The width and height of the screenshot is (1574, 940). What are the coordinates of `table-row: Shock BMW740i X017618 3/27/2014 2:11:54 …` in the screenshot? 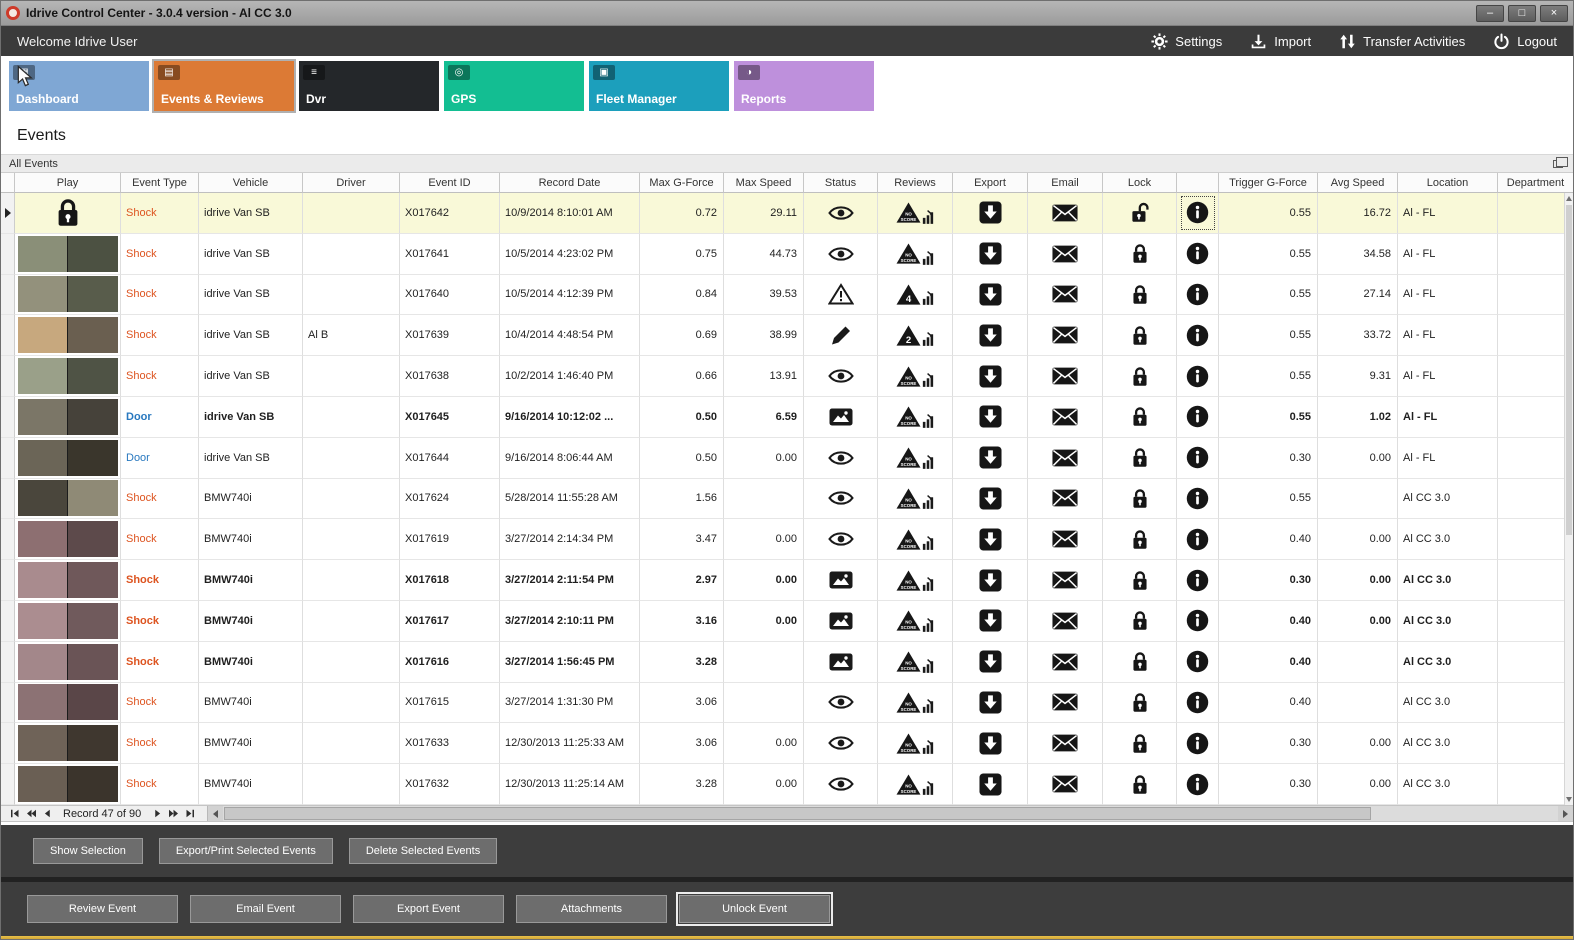 It's located at (787, 580).